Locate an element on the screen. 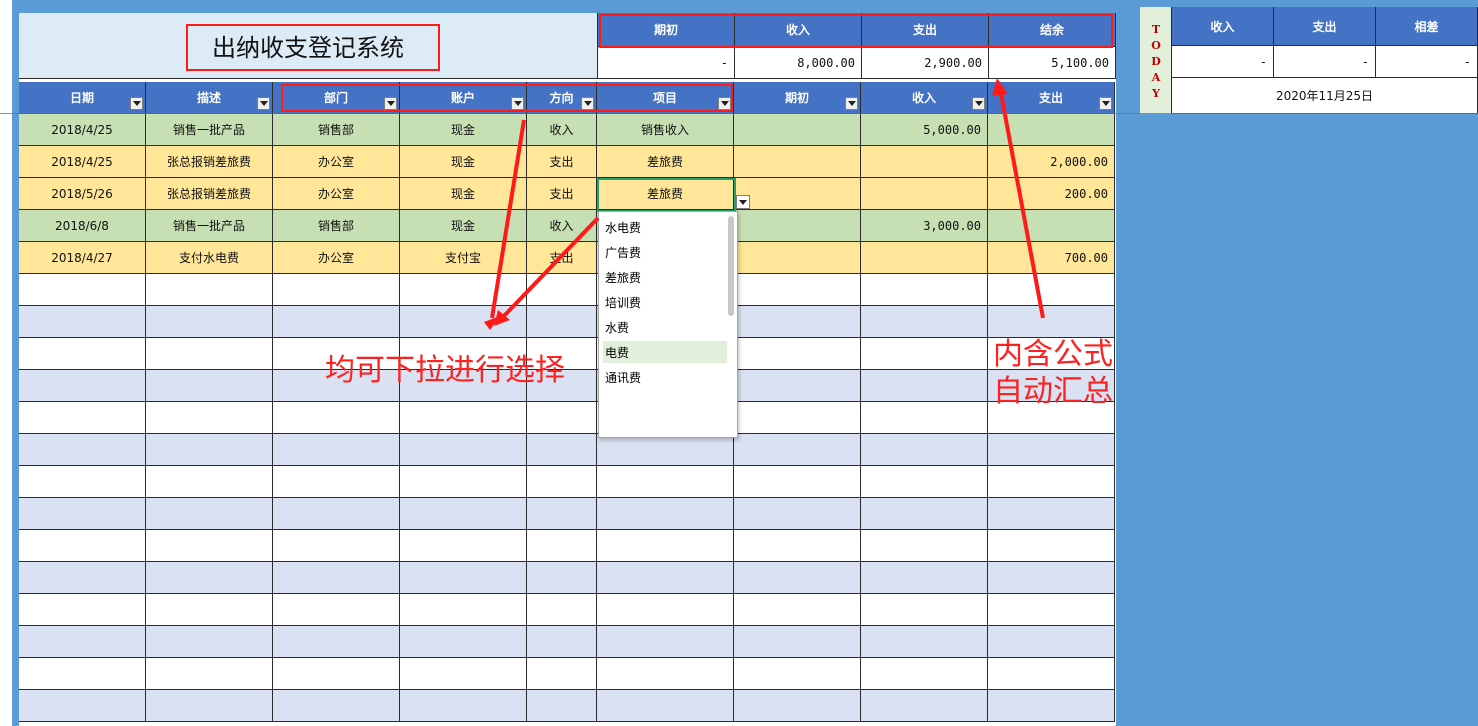 The image size is (1478, 726). annotation-arrows is located at coordinates (764, 204).